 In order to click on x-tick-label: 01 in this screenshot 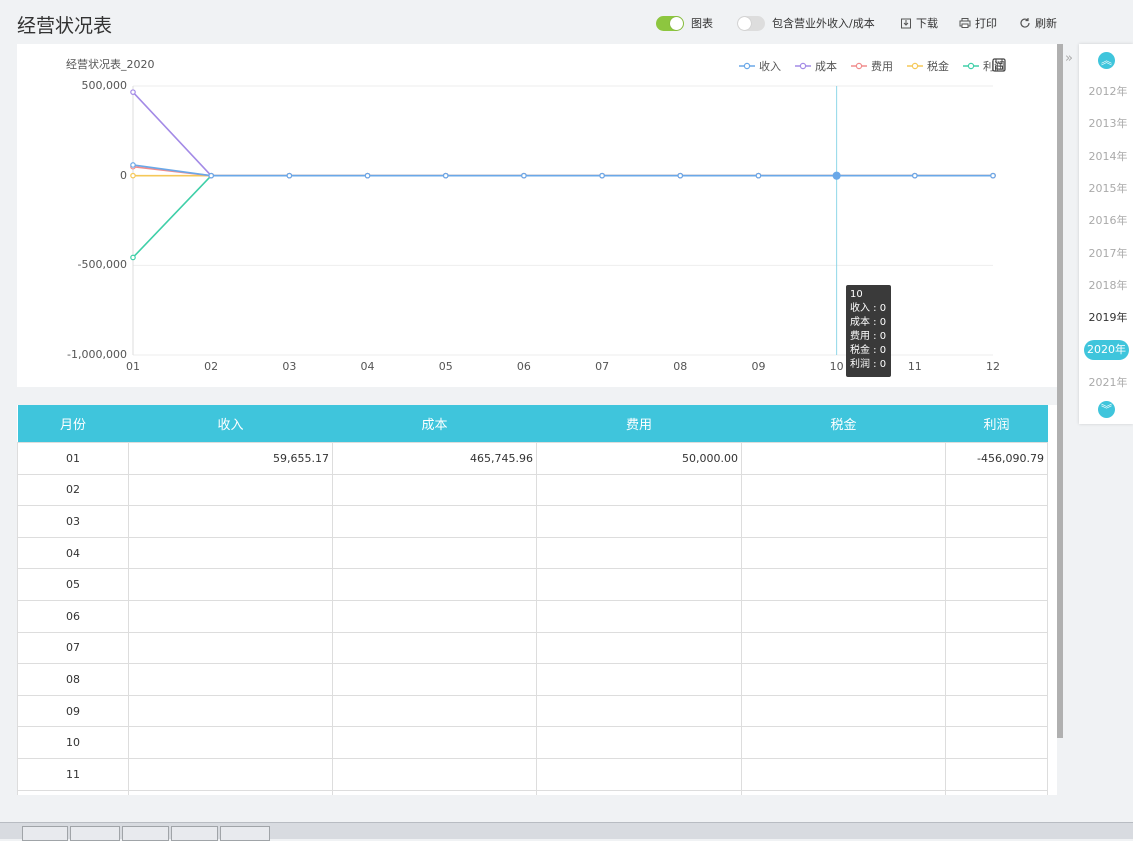, I will do `click(133, 366)`.